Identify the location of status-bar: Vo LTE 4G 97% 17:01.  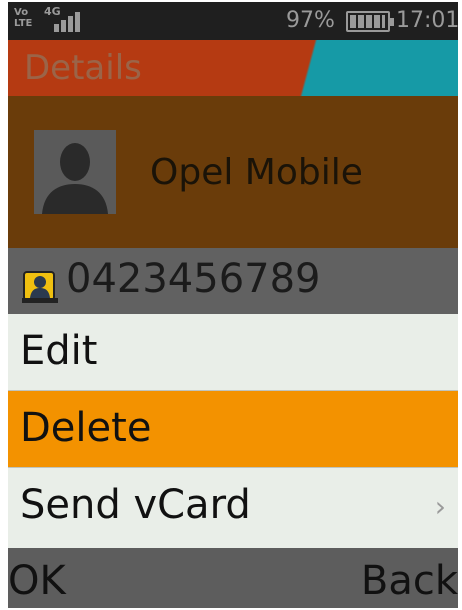
(233, 21).